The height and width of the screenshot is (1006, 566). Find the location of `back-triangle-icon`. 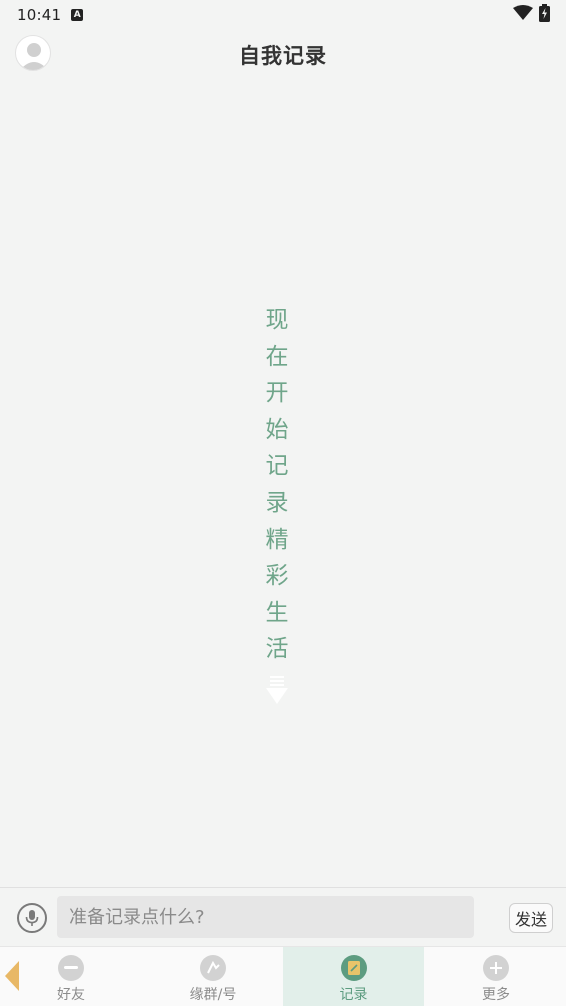

back-triangle-icon is located at coordinates (12, 978).